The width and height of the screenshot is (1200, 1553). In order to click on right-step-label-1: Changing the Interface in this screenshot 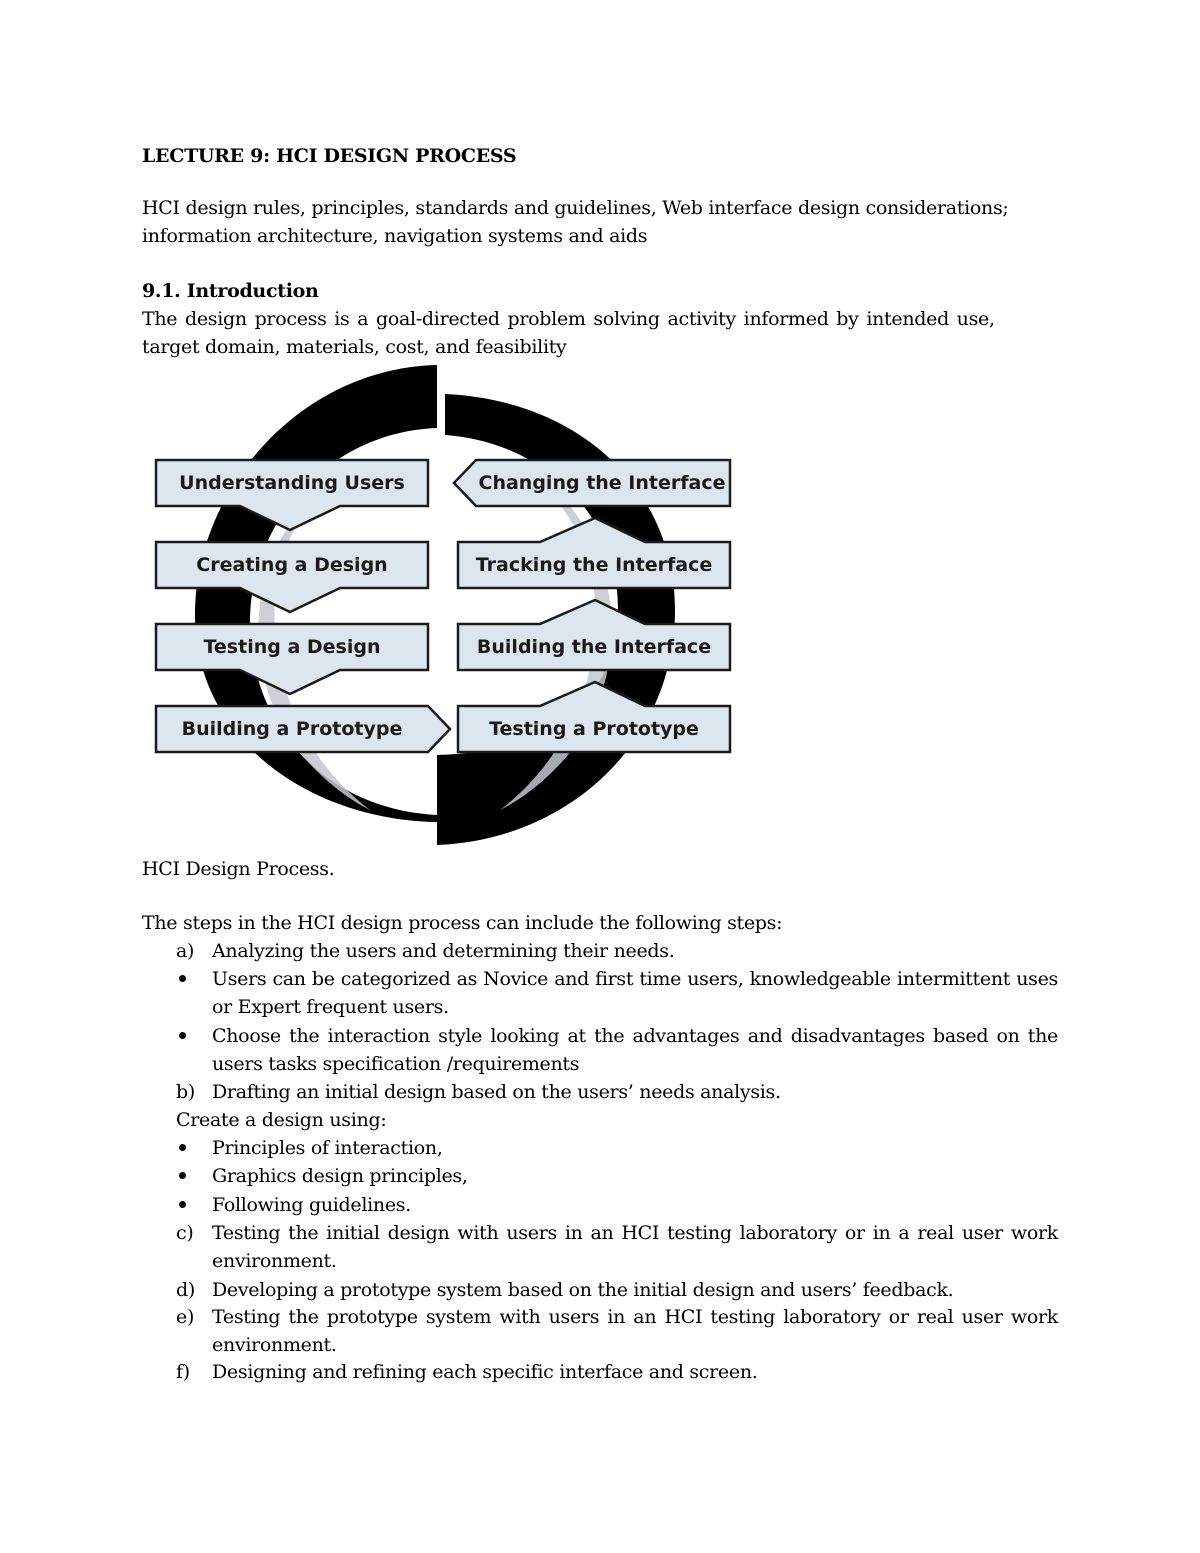, I will do `click(602, 483)`.